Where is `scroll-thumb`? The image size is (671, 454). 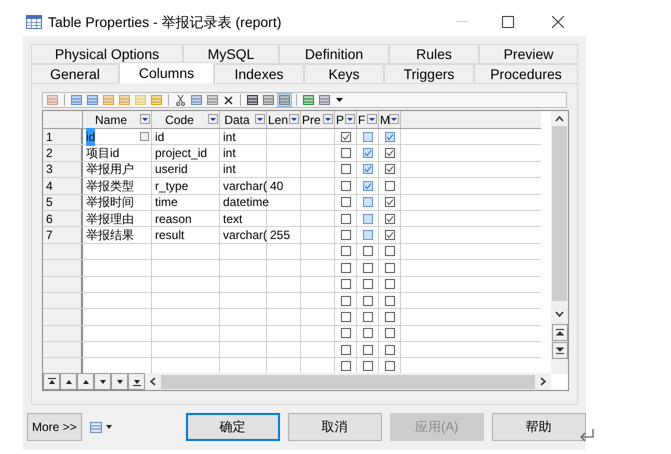
scroll-thumb is located at coordinates (348, 381).